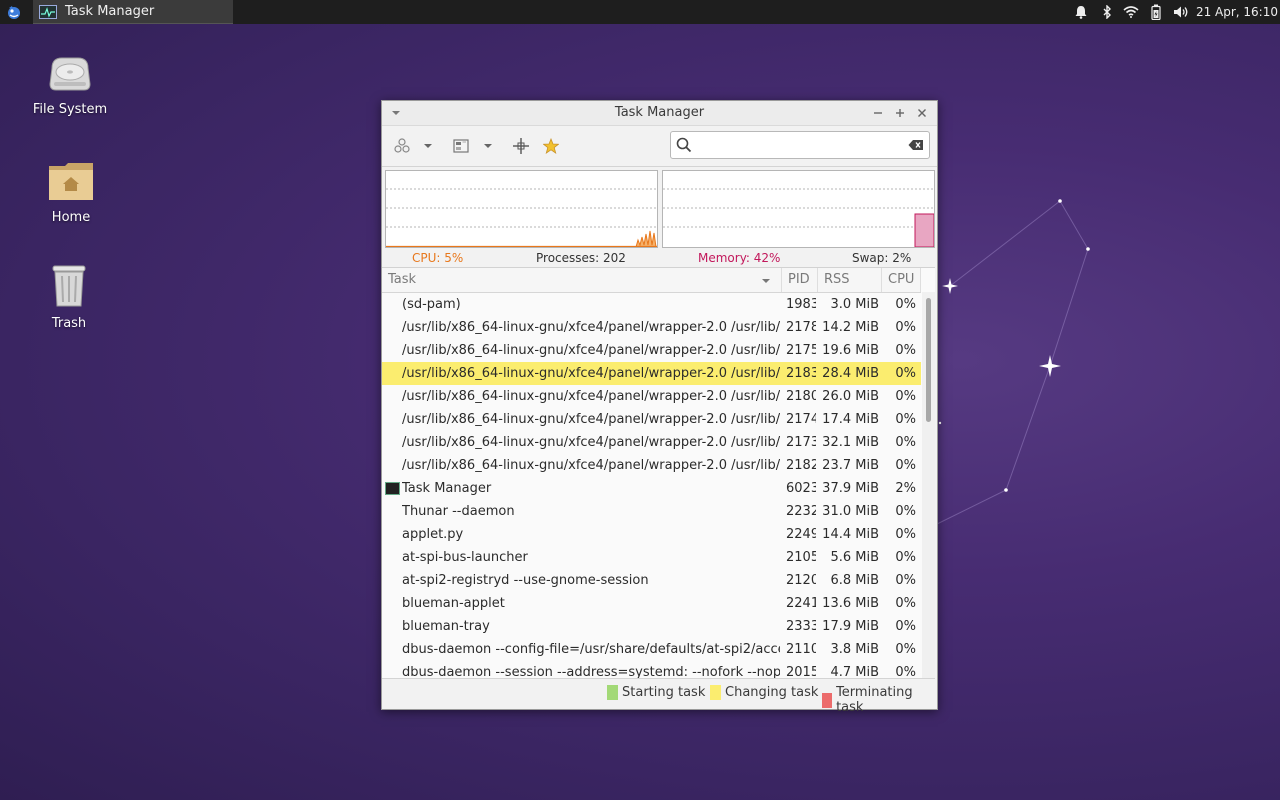  What do you see at coordinates (772, 692) in the screenshot?
I see `legend-label: Changing task` at bounding box center [772, 692].